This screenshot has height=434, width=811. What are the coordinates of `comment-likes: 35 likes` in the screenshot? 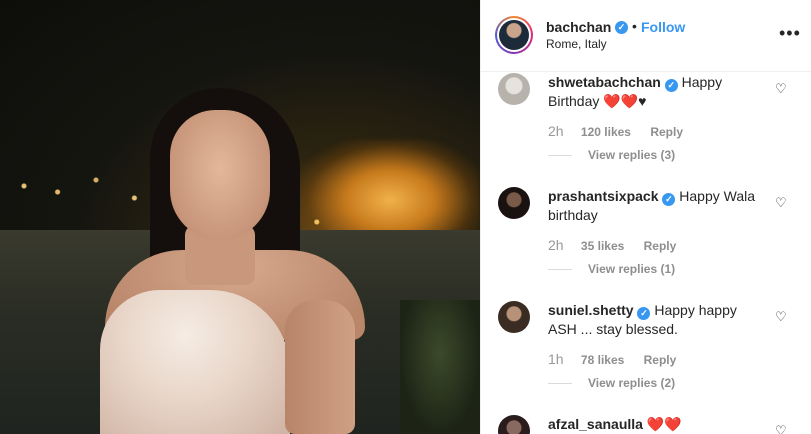 It's located at (602, 246).